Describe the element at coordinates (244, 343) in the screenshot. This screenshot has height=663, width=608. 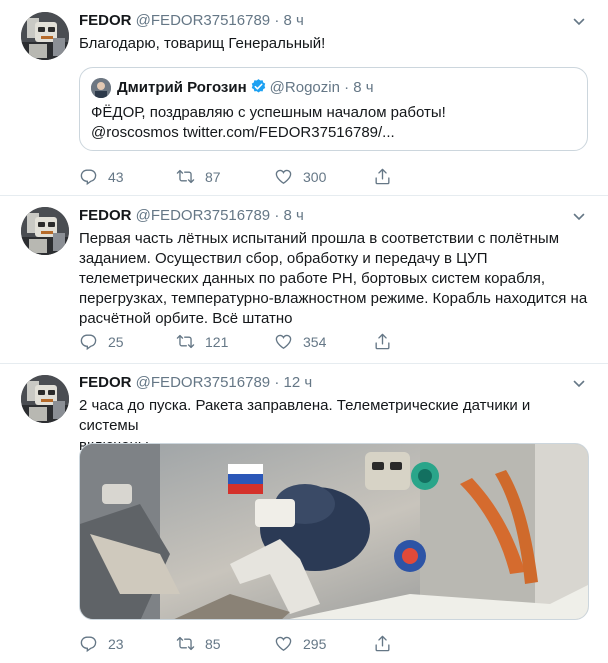
I see `action-bar: 25 121 354` at that location.